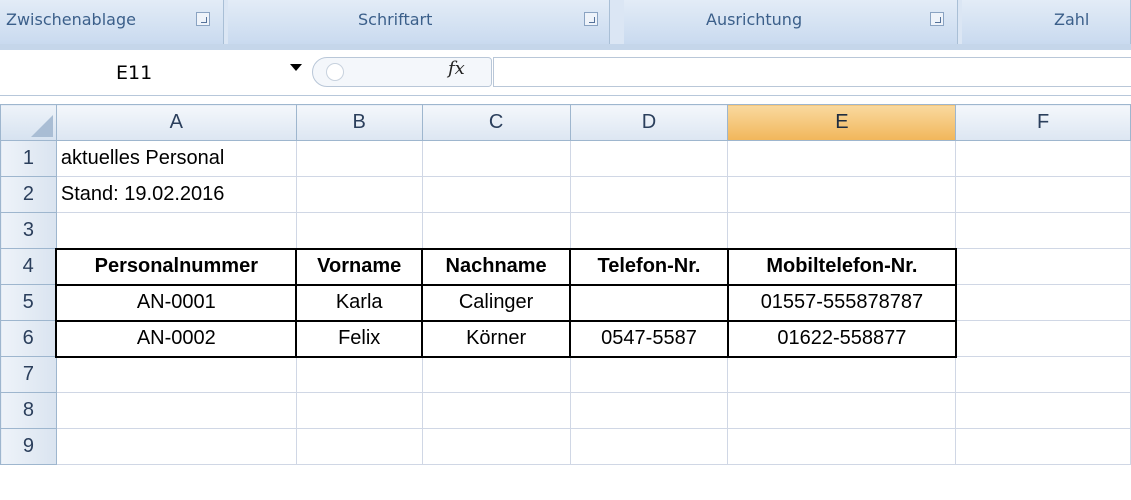 The width and height of the screenshot is (1131, 500). What do you see at coordinates (176, 446) in the screenshot?
I see `cell-a9` at bounding box center [176, 446].